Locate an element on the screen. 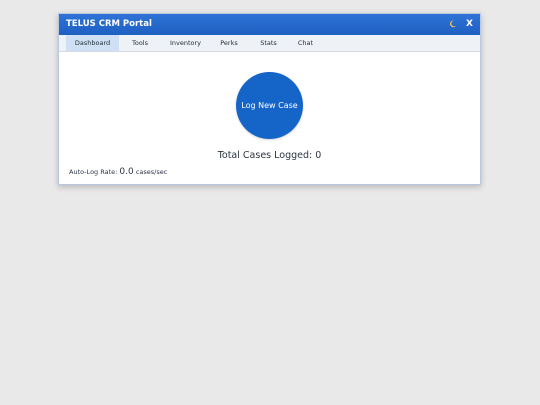  moon-icon is located at coordinates (453, 24).